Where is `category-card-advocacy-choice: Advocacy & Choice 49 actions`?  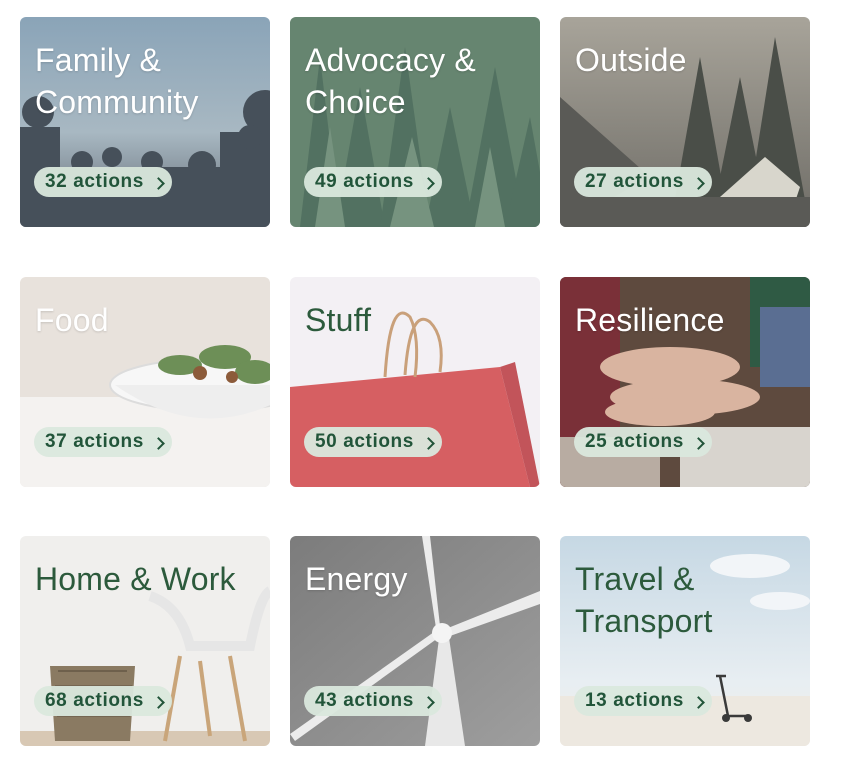
category-card-advocacy-choice: Advocacy & Choice 49 actions is located at coordinates (415, 122).